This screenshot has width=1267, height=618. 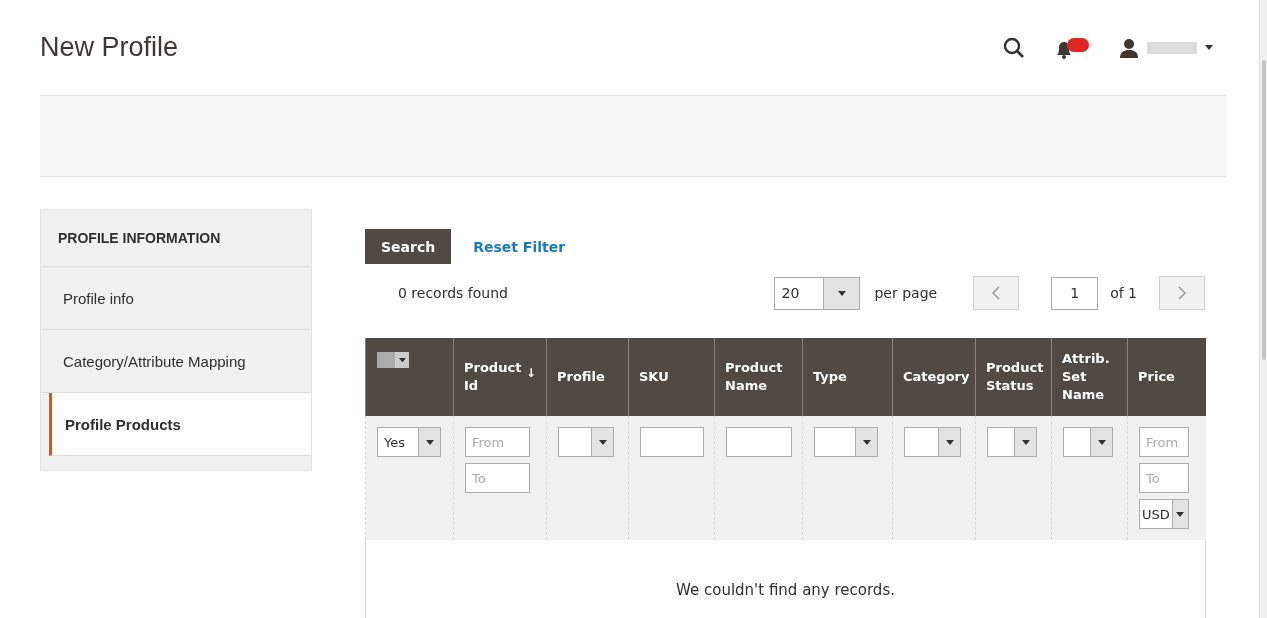 I want to click on scrollbar, so click(x=1263, y=309).